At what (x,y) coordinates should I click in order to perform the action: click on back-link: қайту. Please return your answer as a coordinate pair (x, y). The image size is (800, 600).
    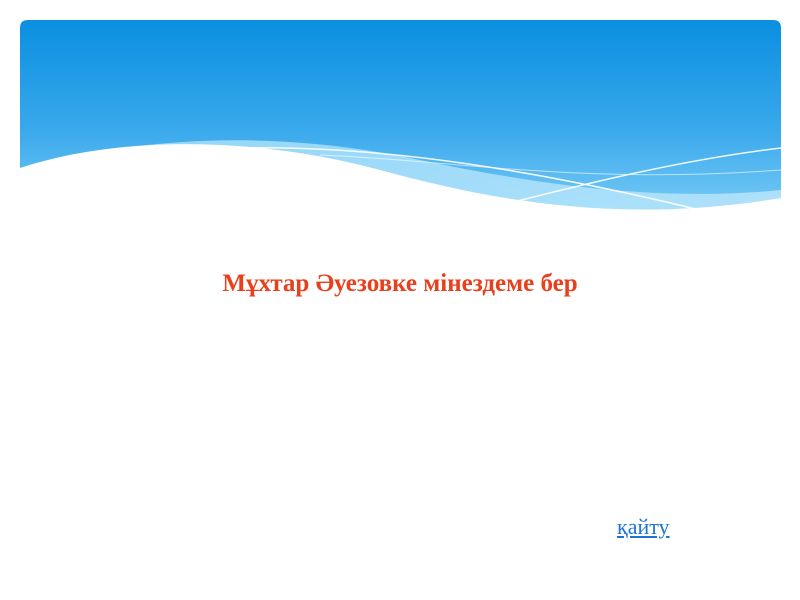
    Looking at the image, I should click on (643, 527).